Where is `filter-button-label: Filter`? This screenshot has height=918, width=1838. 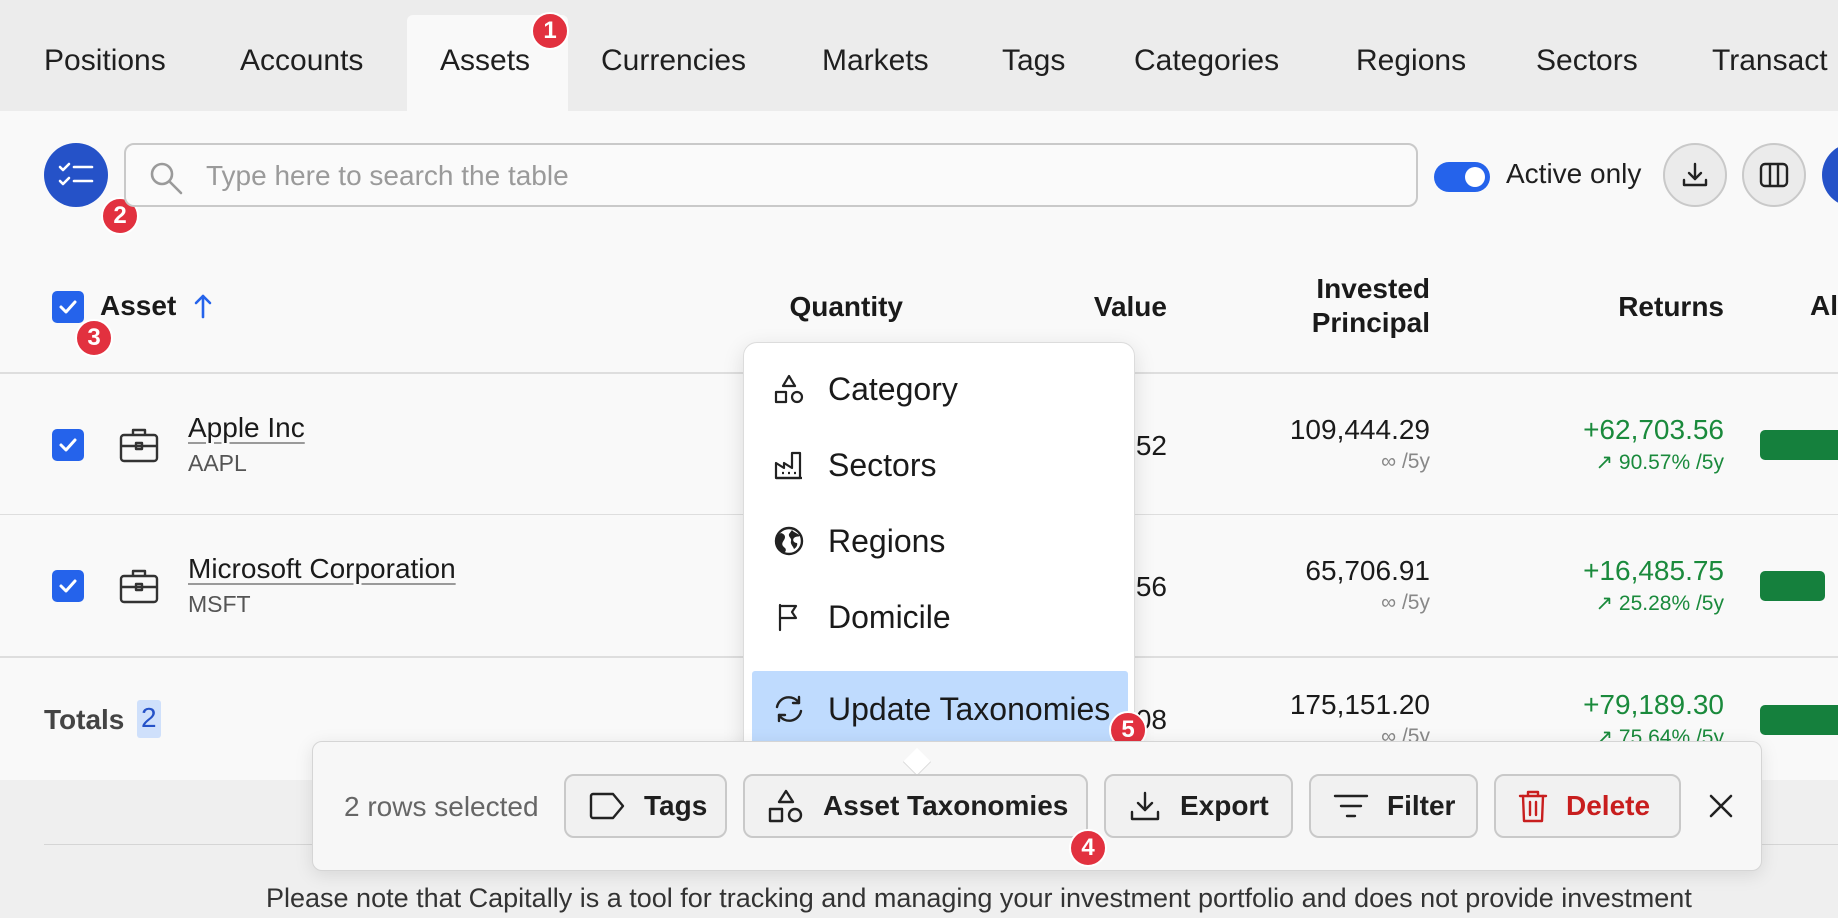
filter-button-label: Filter is located at coordinates (1421, 805).